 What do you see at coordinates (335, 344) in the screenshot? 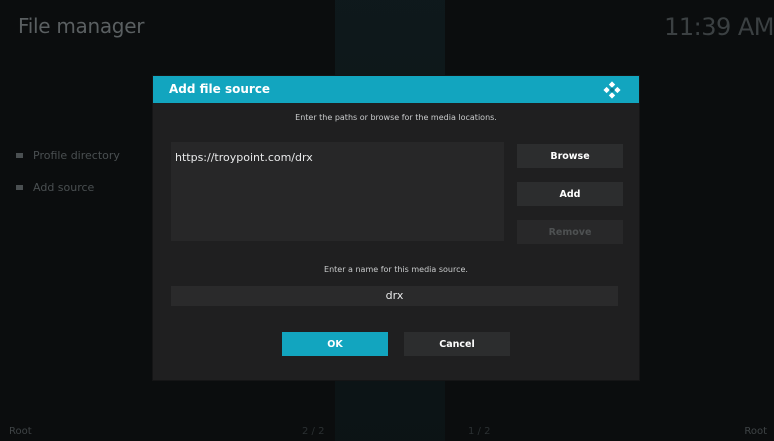
I see `ok-button: OK` at bounding box center [335, 344].